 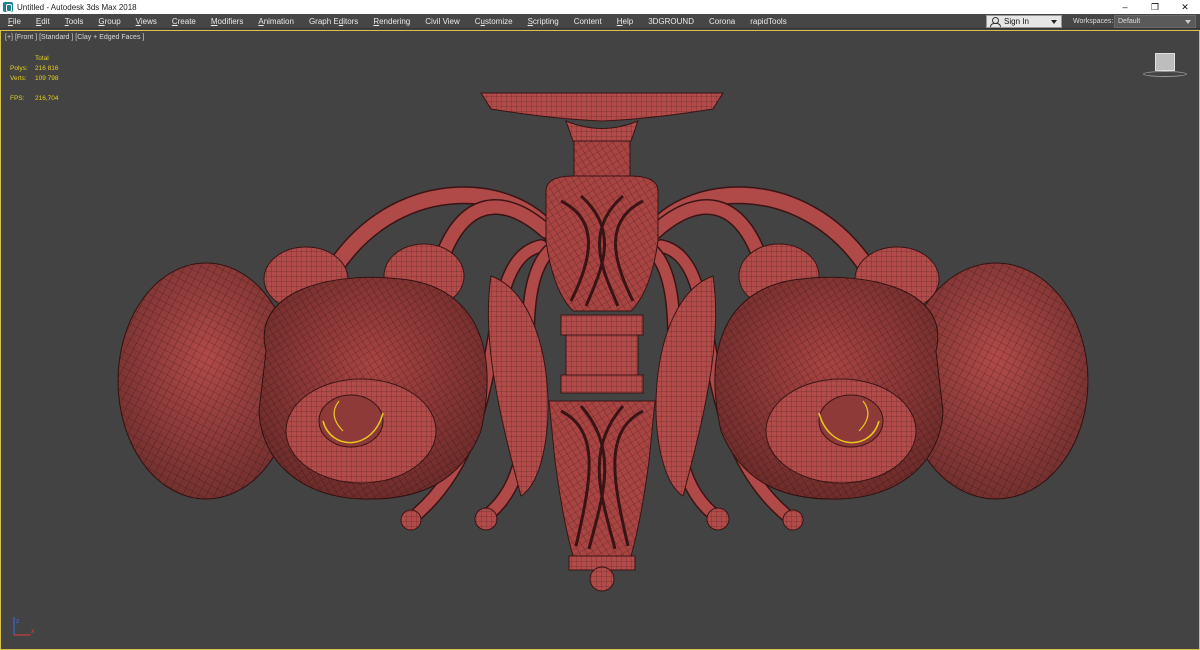 I want to click on menu-item: Corona, so click(x=721, y=21).